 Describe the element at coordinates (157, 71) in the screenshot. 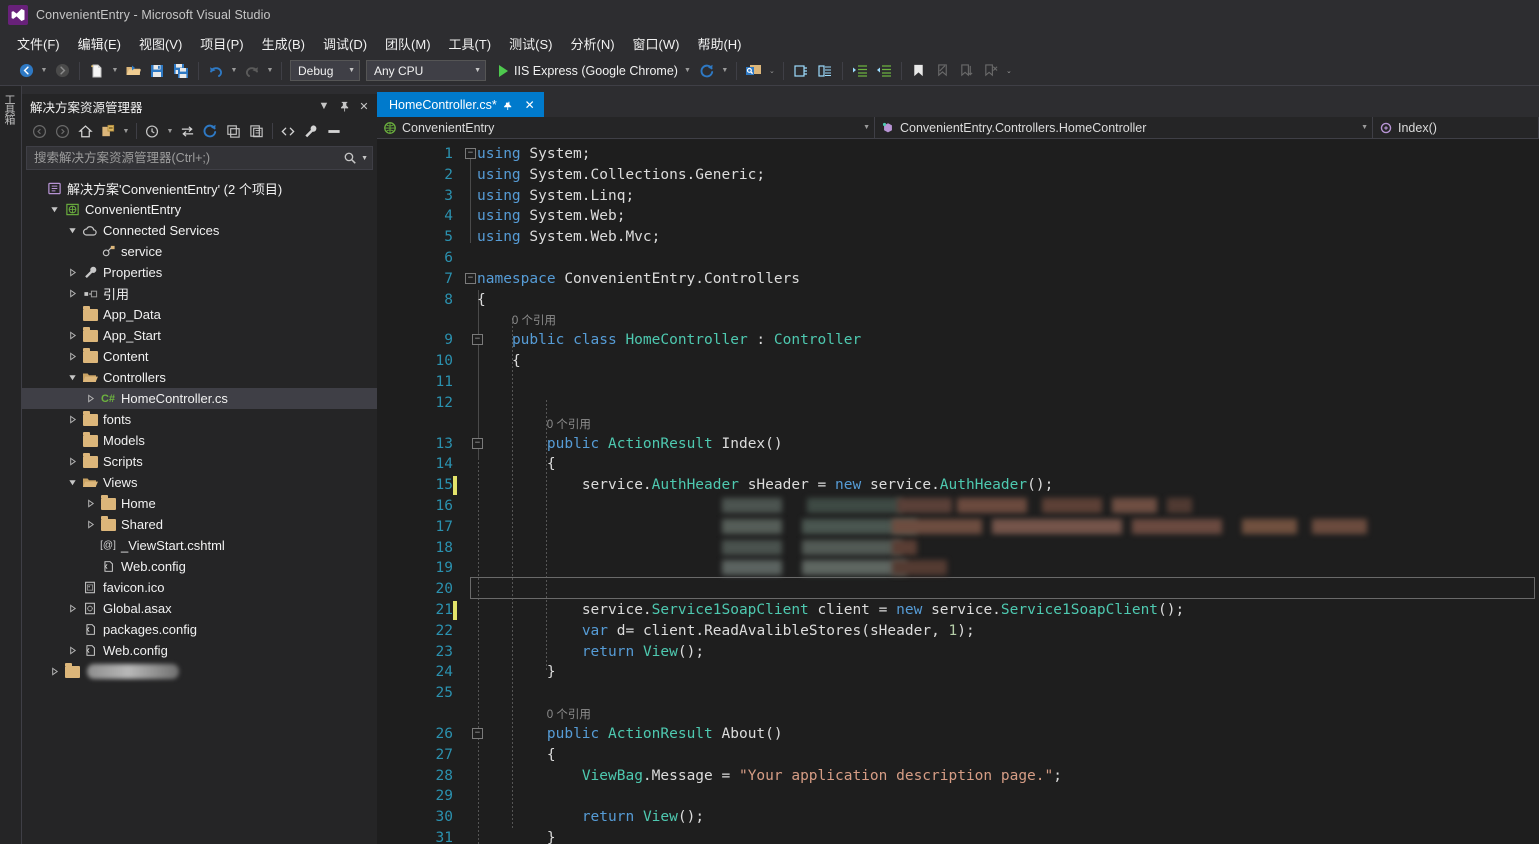

I see `save-icon` at that location.